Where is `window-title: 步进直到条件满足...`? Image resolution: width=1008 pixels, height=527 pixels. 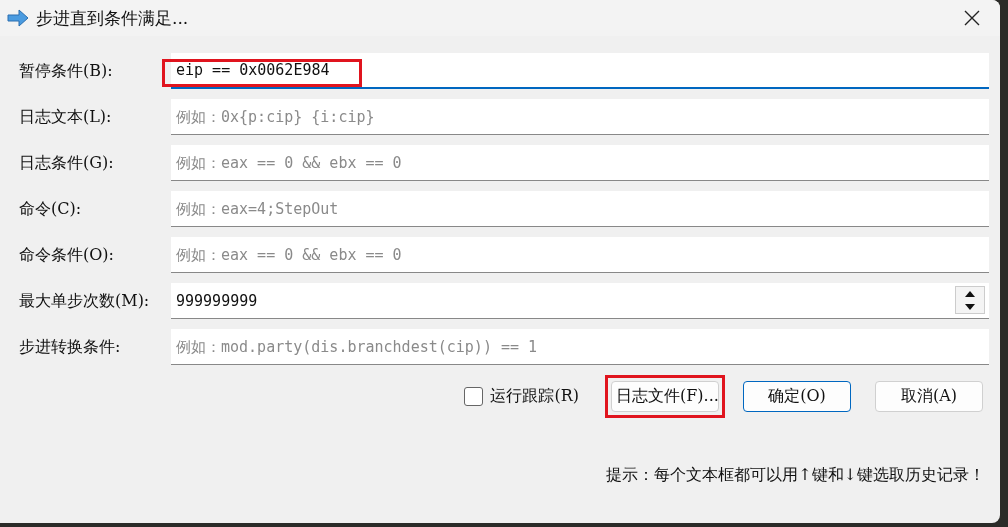
window-title: 步进直到条件满足... is located at coordinates (113, 18).